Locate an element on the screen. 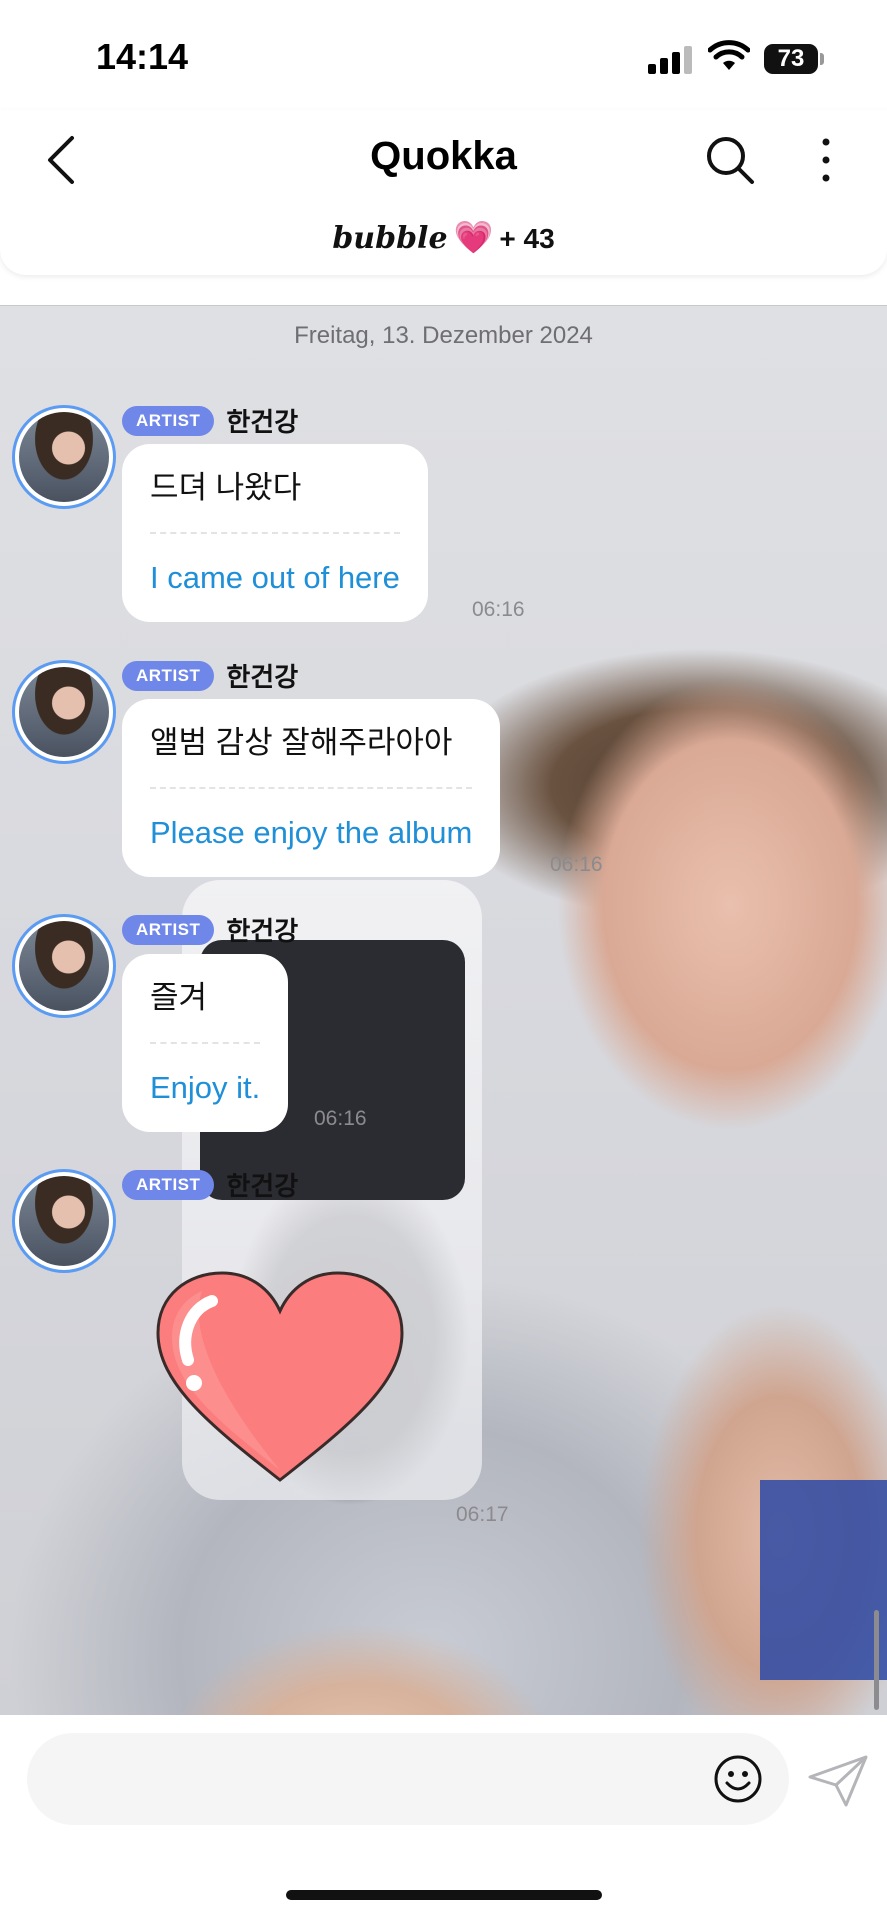 This screenshot has width=887, height=1920. pink-heart-icon: 💗 is located at coordinates (473, 237).